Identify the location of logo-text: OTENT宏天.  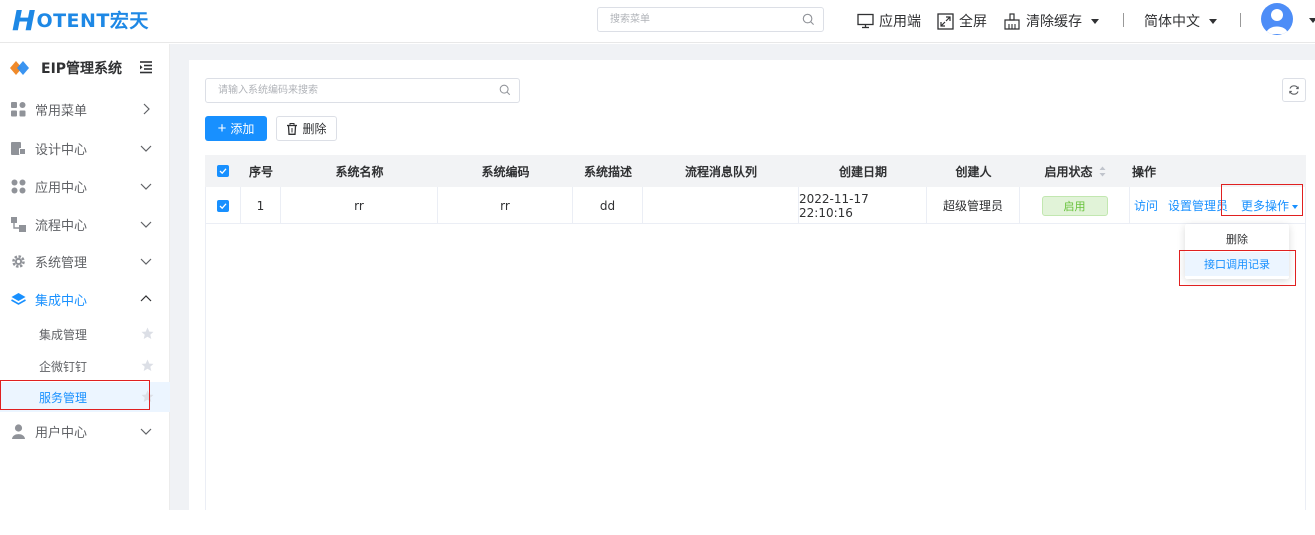
(92, 21).